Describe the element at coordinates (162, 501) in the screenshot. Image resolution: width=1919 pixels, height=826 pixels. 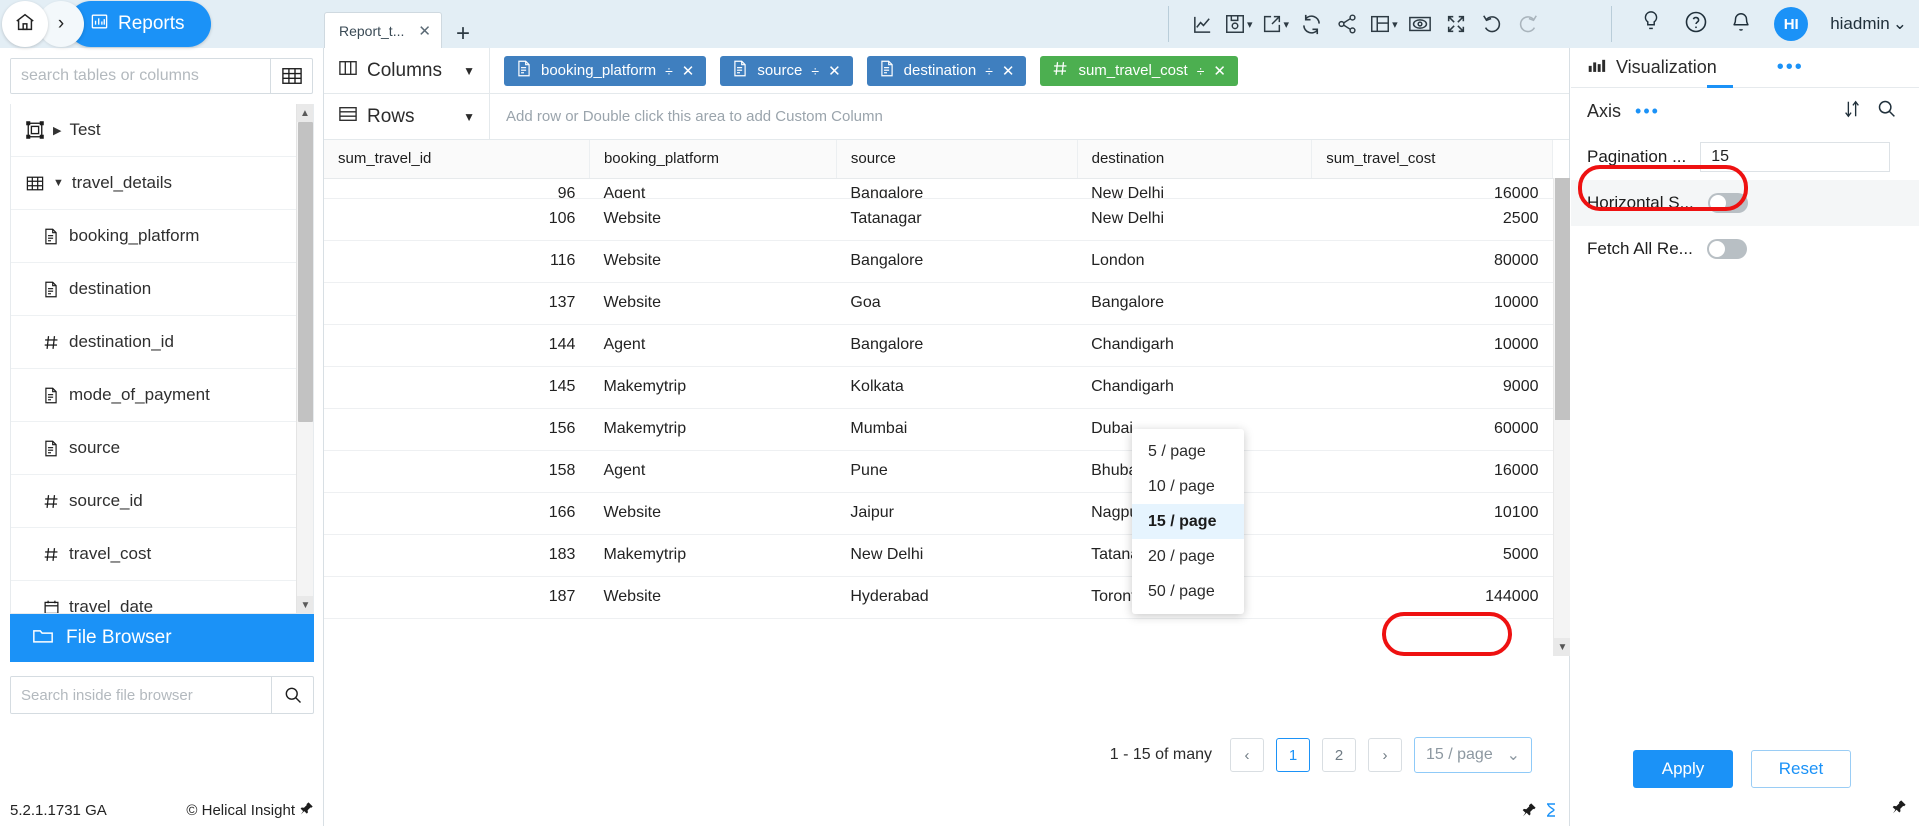
I see `tree-item-source_id: source_id` at that location.